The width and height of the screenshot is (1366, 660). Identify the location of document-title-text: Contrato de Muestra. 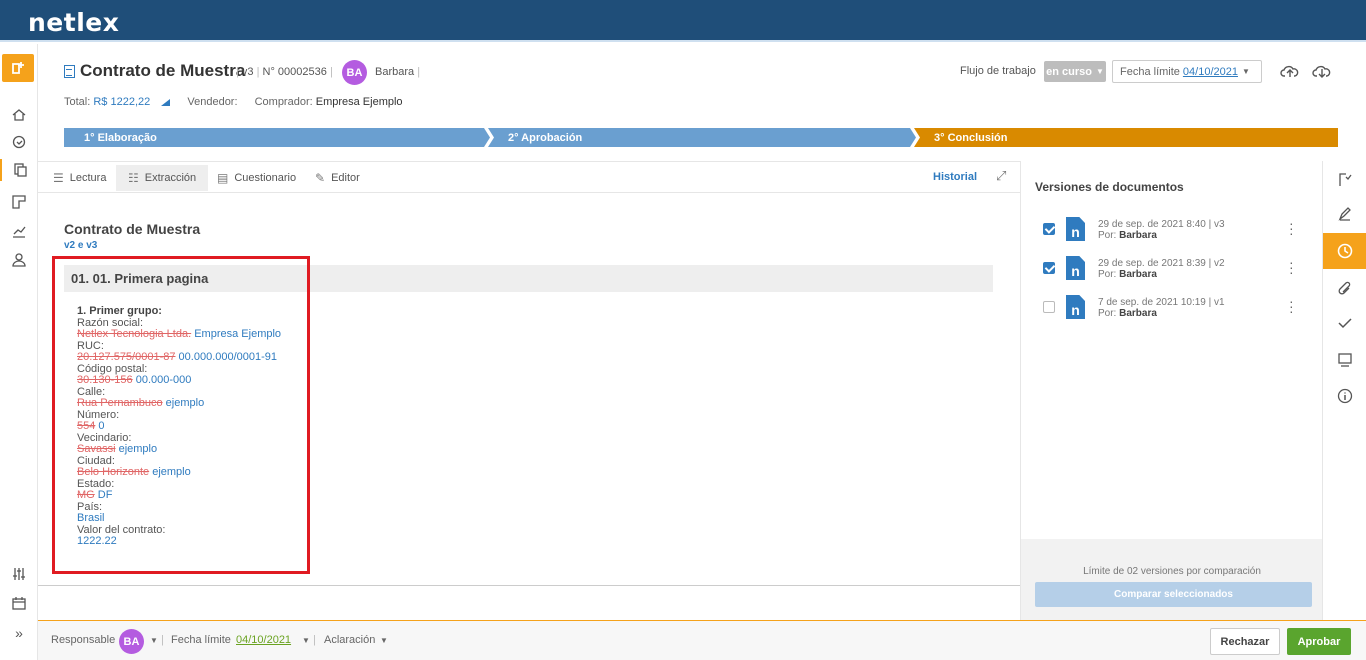
(163, 70).